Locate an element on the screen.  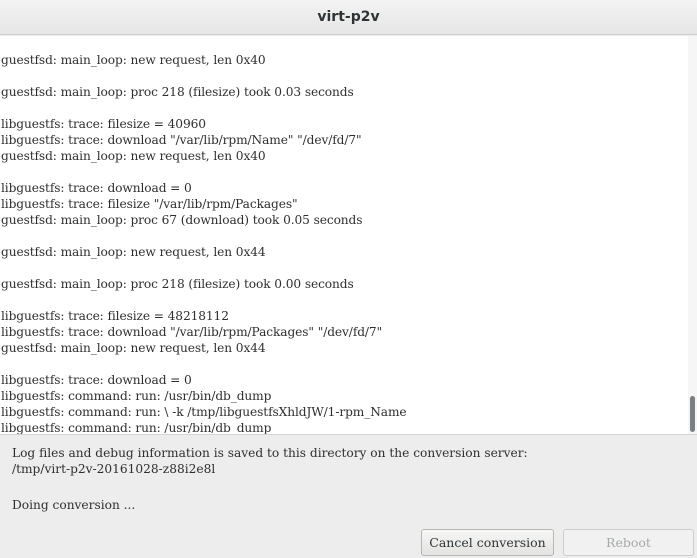
log-line: libguestfs: trace: filesize = 40960 is located at coordinates (103, 124).